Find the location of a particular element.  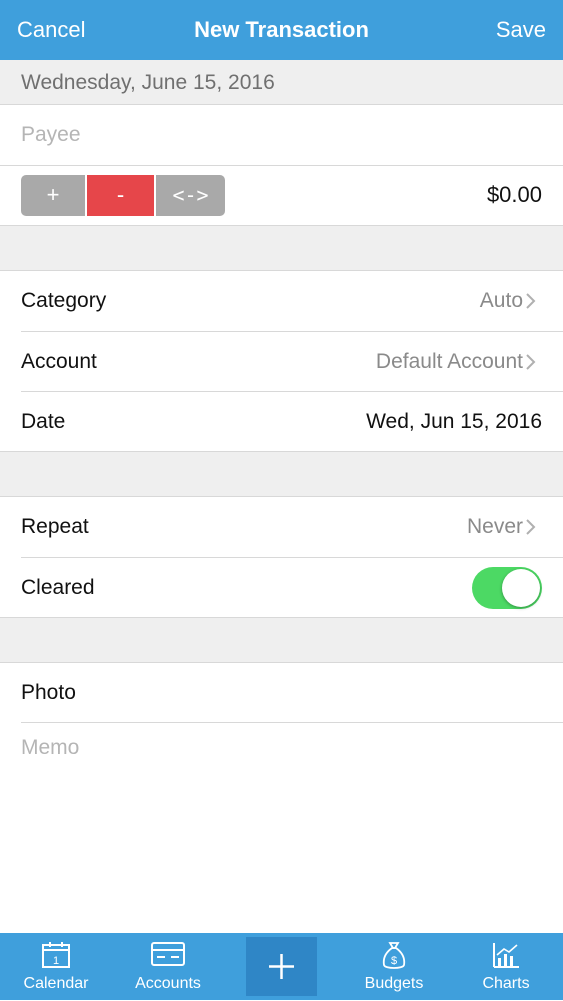

tab-bar: 1 Calendar Accounts $ Budgets Charts is located at coordinates (281, 966).